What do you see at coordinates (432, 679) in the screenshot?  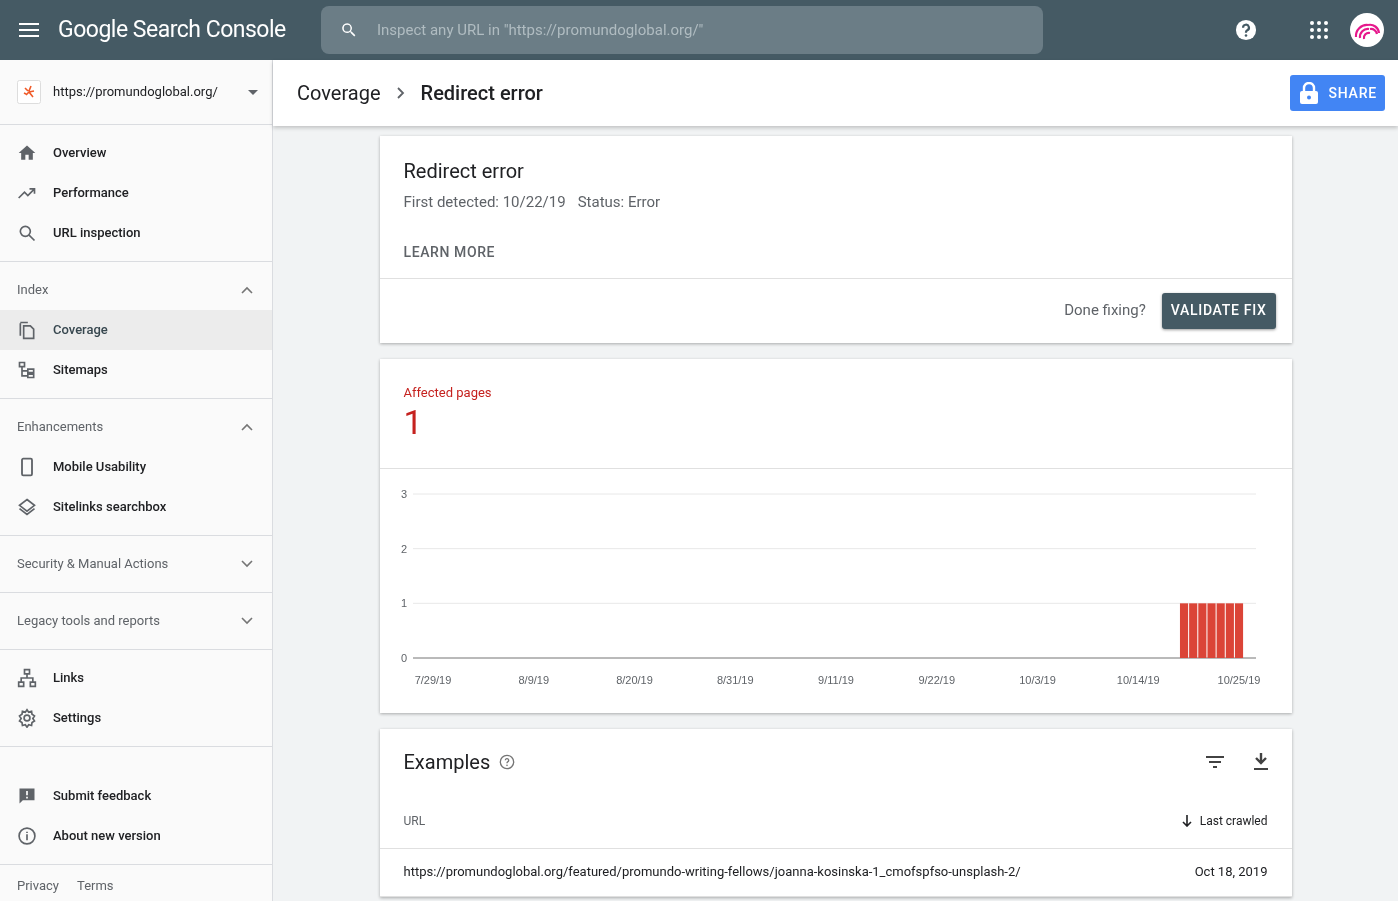 I see `x-axis-label: 7/29/19` at bounding box center [432, 679].